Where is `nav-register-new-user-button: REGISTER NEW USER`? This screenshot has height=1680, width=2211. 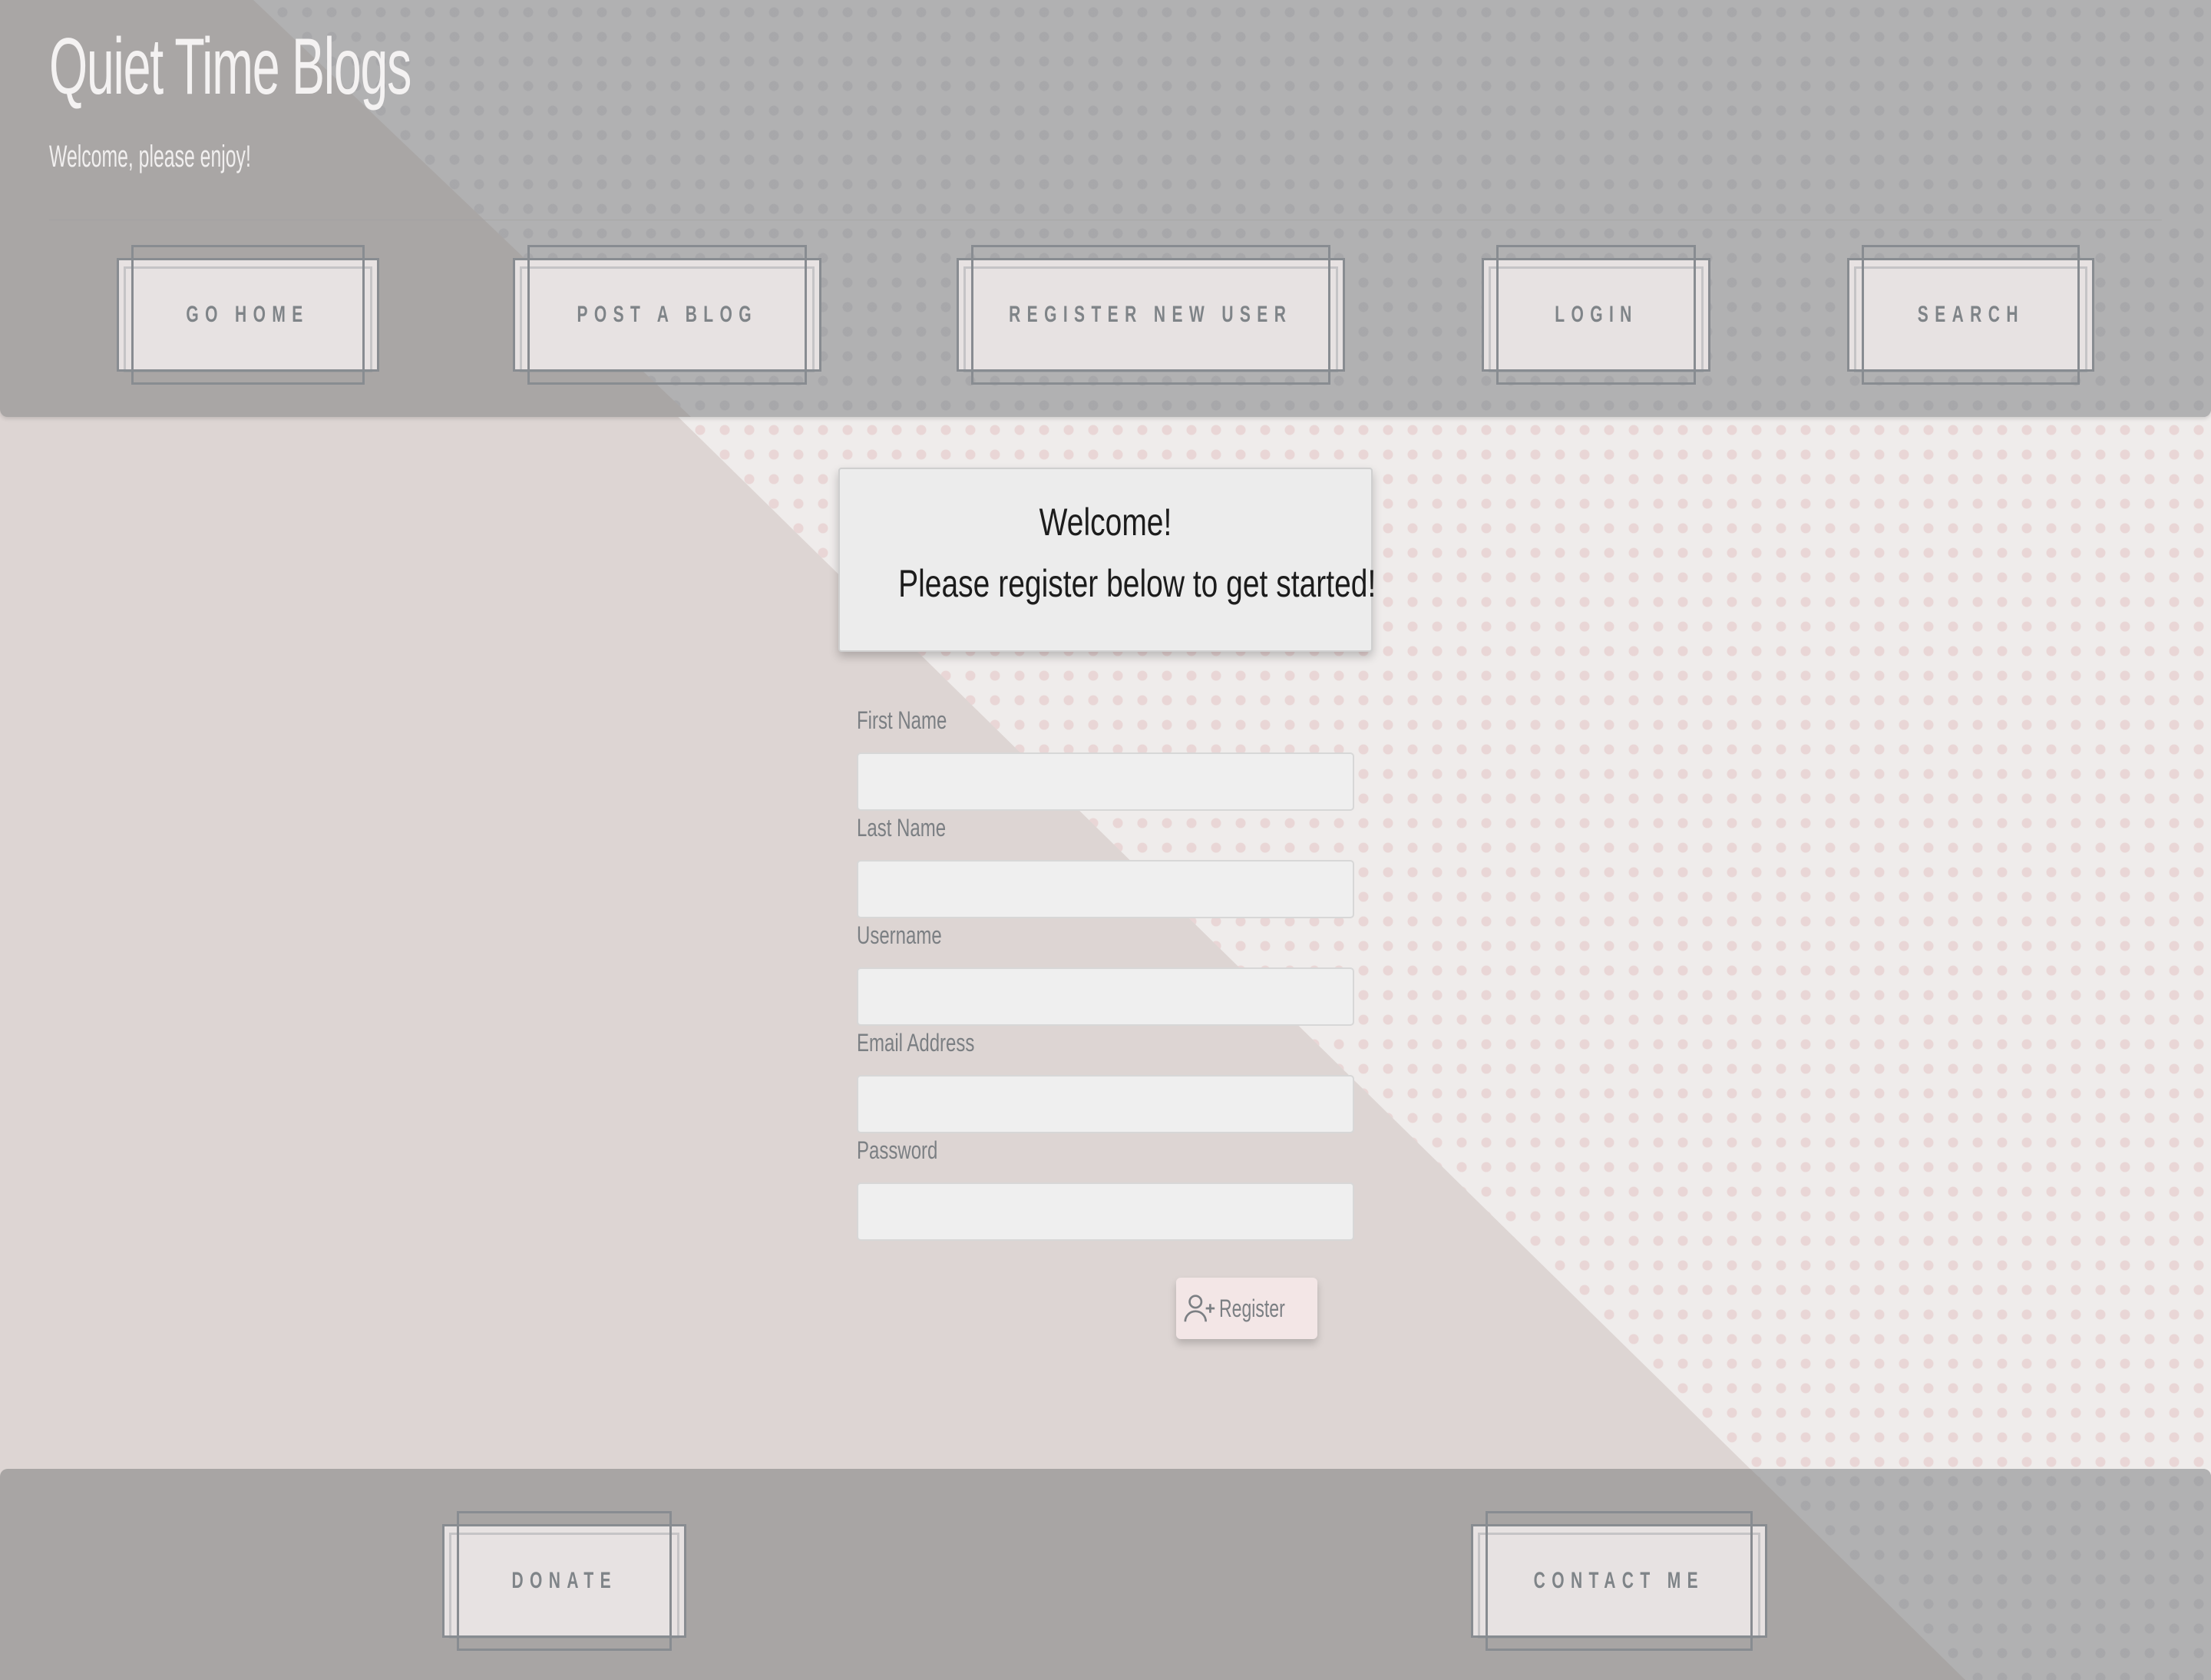 nav-register-new-user-button: REGISTER NEW USER is located at coordinates (1151, 315).